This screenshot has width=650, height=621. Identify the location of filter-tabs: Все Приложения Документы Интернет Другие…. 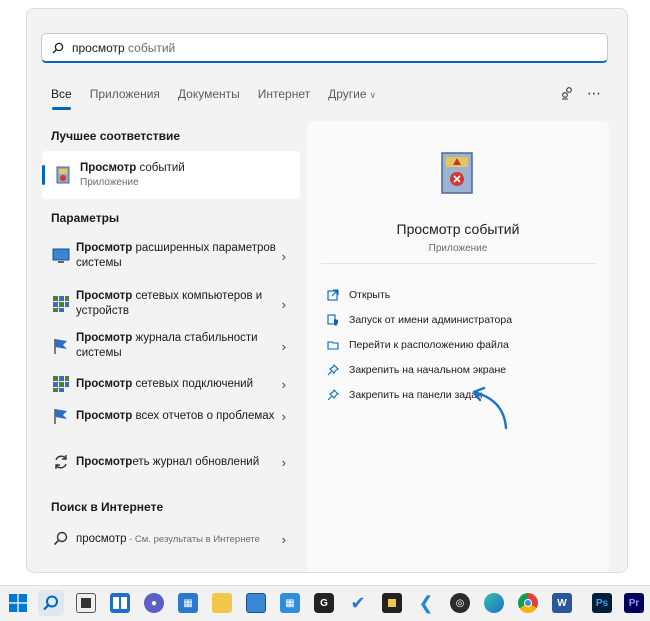
(222, 101).